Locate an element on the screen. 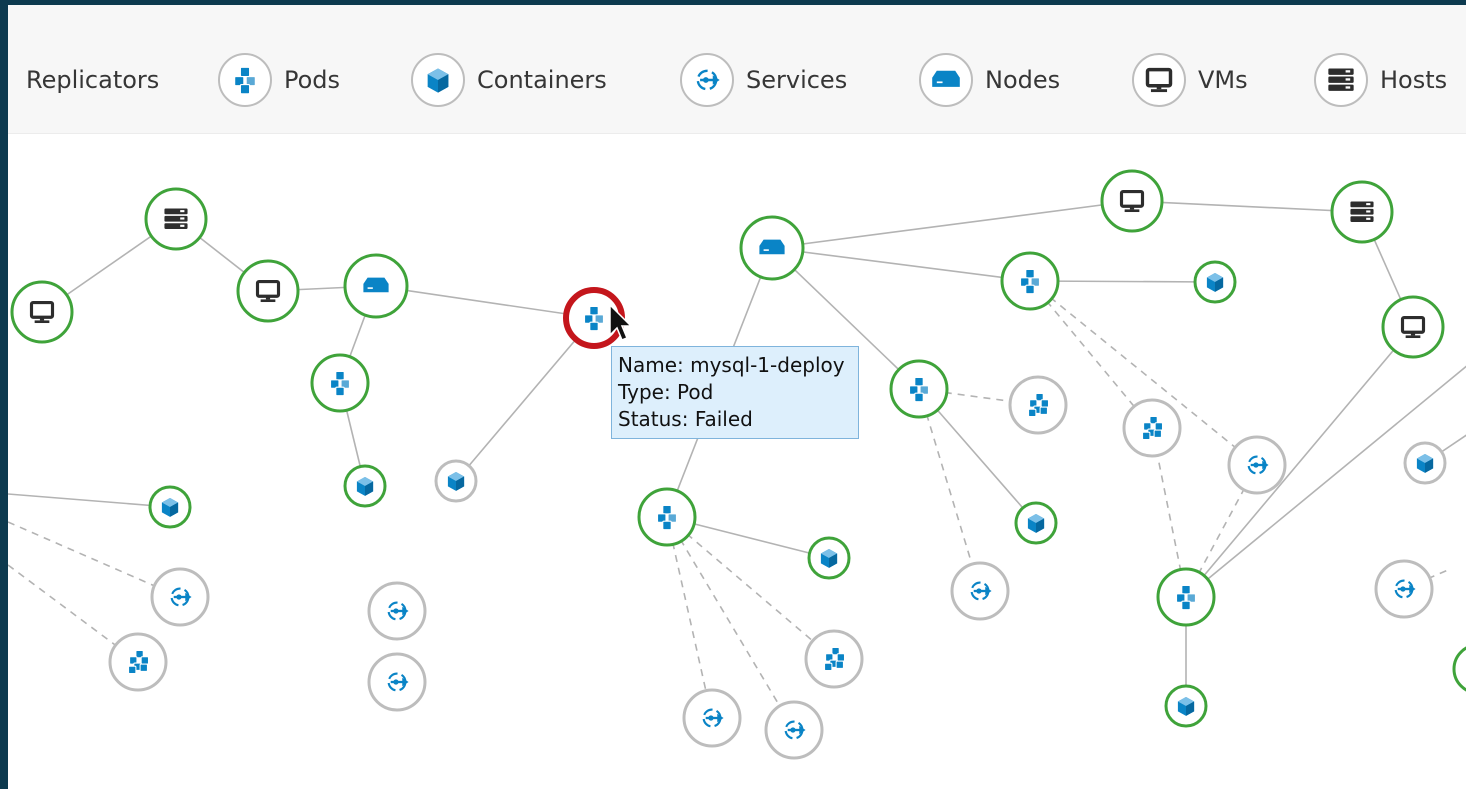 The image size is (1466, 789). tooltip-type: Type: Pod is located at coordinates (666, 392).